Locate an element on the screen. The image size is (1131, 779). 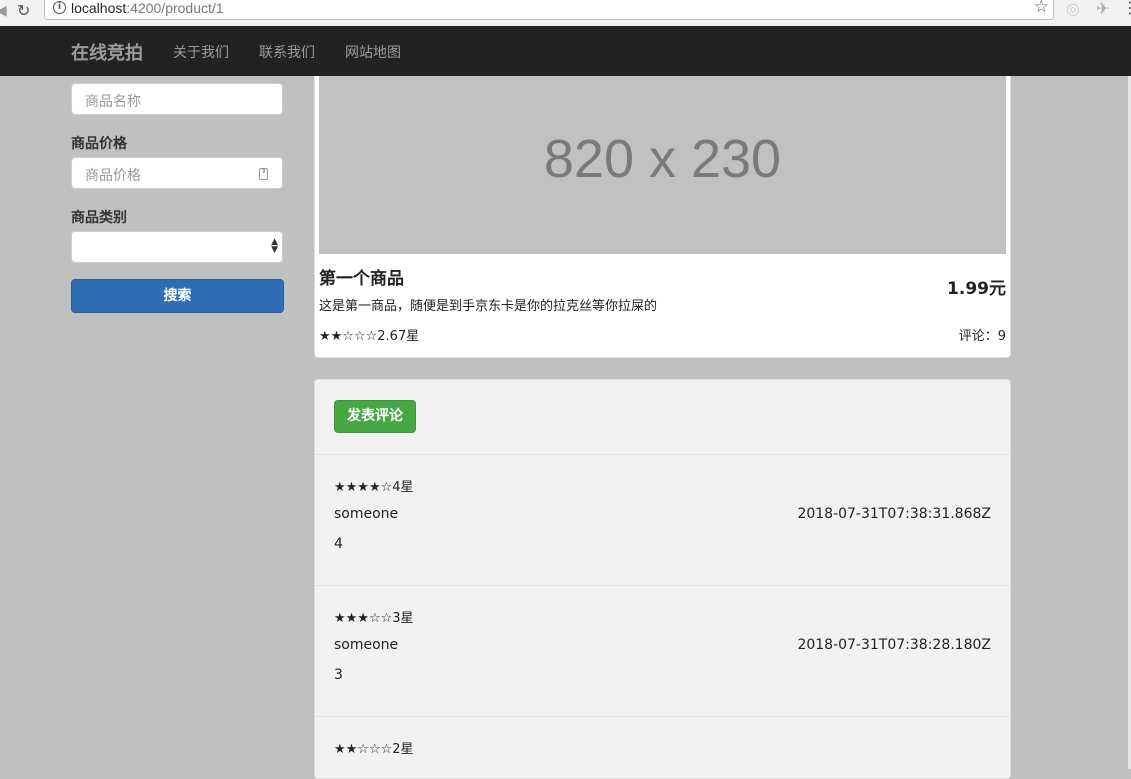
nav-link-about: 关于我们 is located at coordinates (201, 52).